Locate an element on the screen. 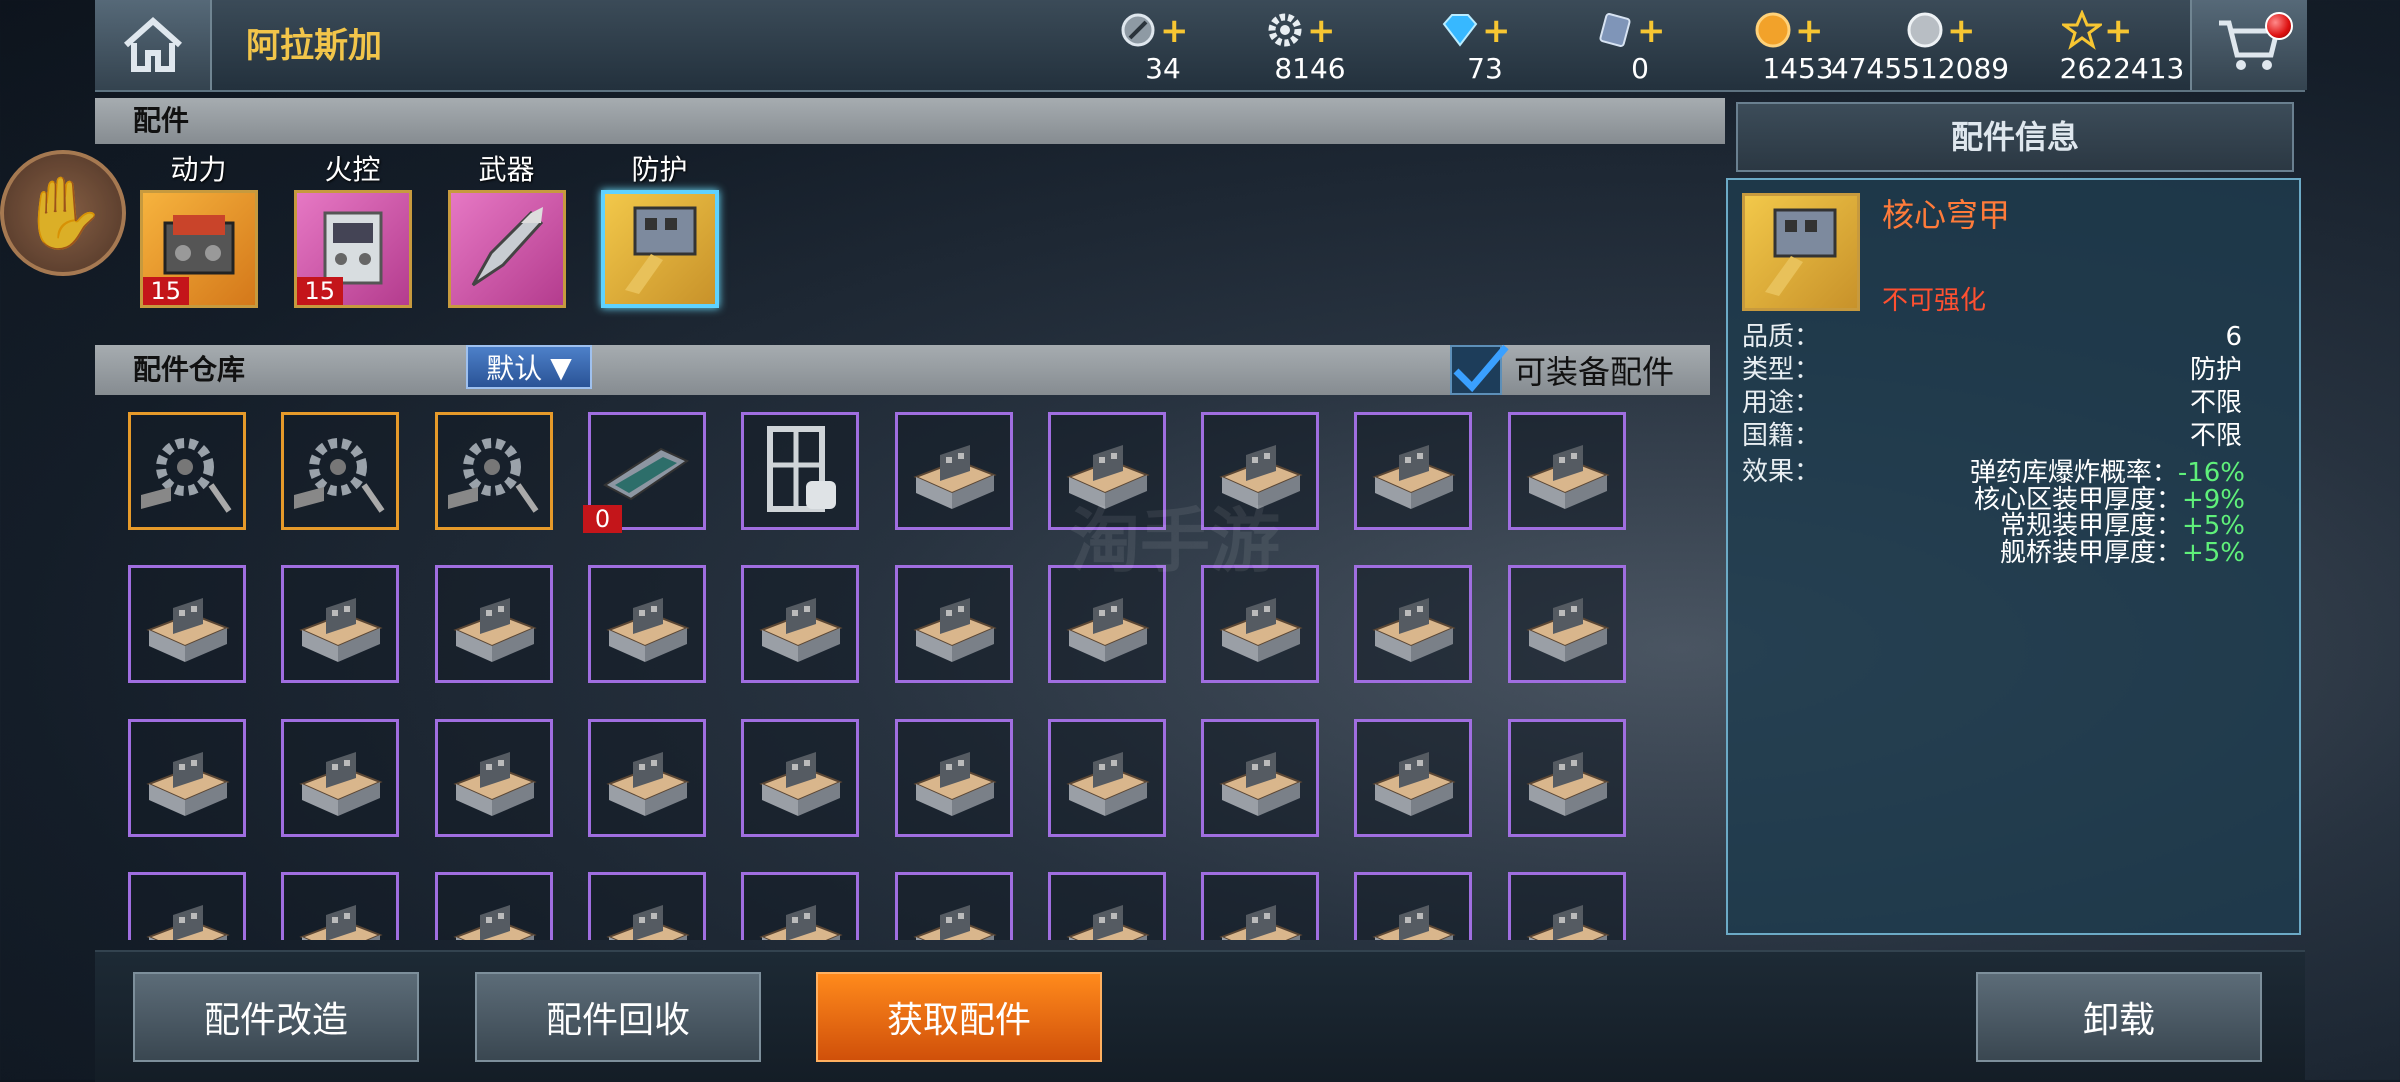 The height and width of the screenshot is (1082, 2400). chevron-down-icon: ▼ is located at coordinates (561, 367).